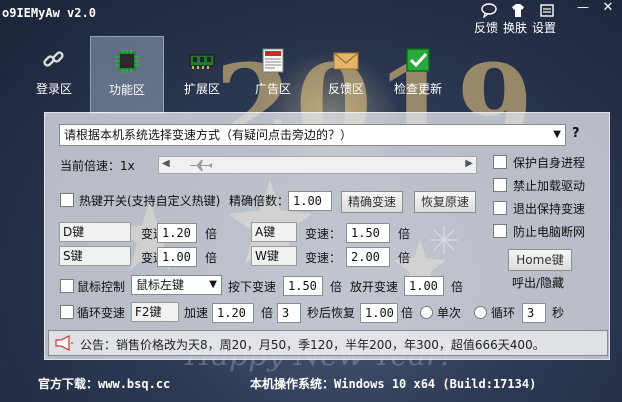 The width and height of the screenshot is (622, 402). Describe the element at coordinates (155, 312) in the screenshot. I see `loop-key-field: F2键` at that location.